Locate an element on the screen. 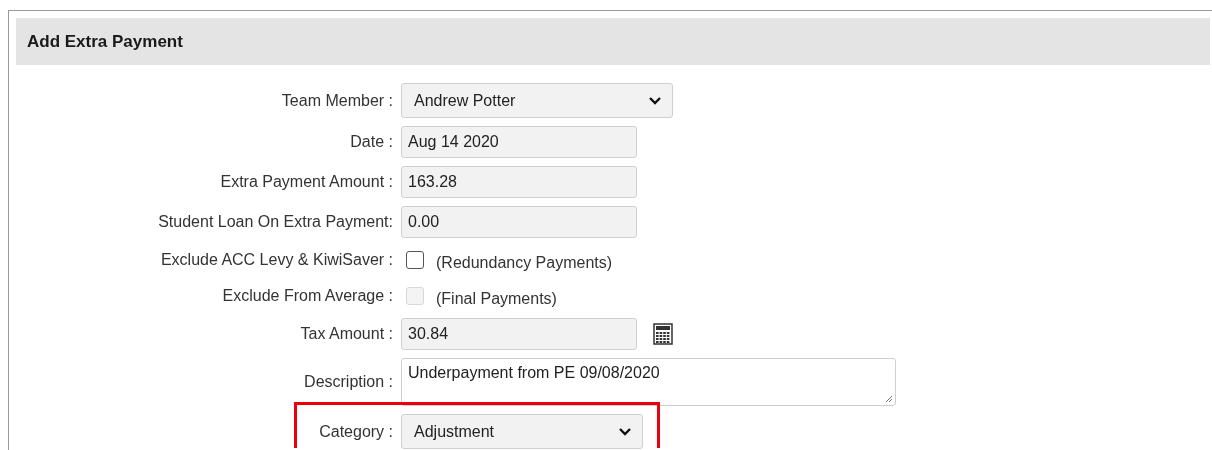 The height and width of the screenshot is (450, 1212). field-label: Student Loan On Extra Payment: is located at coordinates (275, 222).